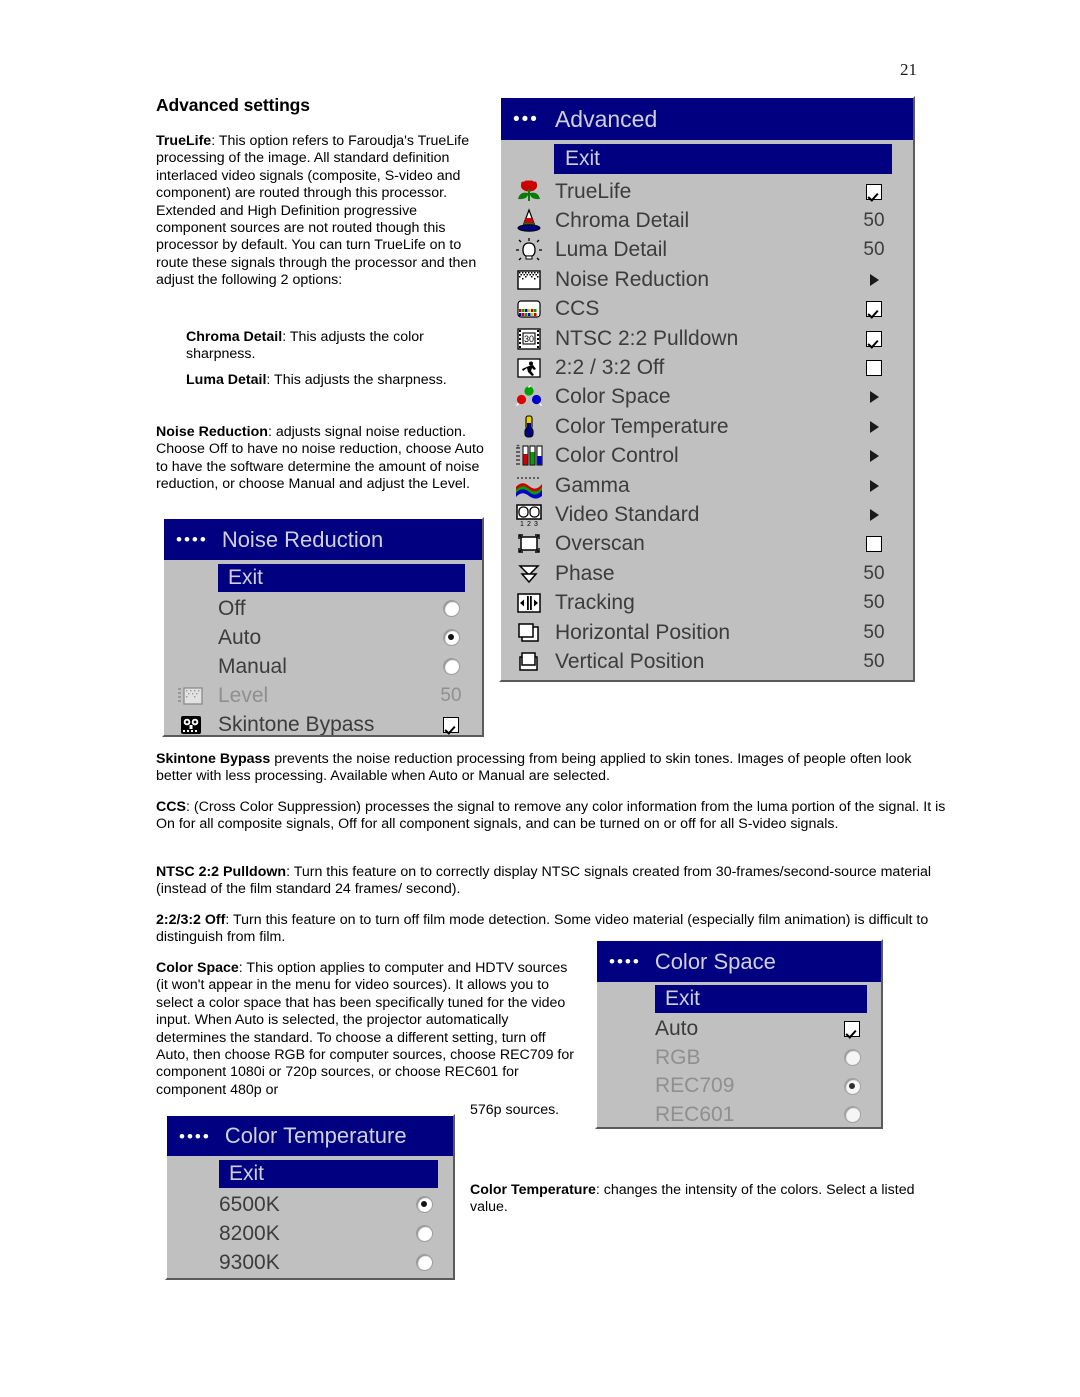  What do you see at coordinates (356, 380) in the screenshot?
I see `paragraph-luma-detail-body: : This adjusts the sharpness.` at bounding box center [356, 380].